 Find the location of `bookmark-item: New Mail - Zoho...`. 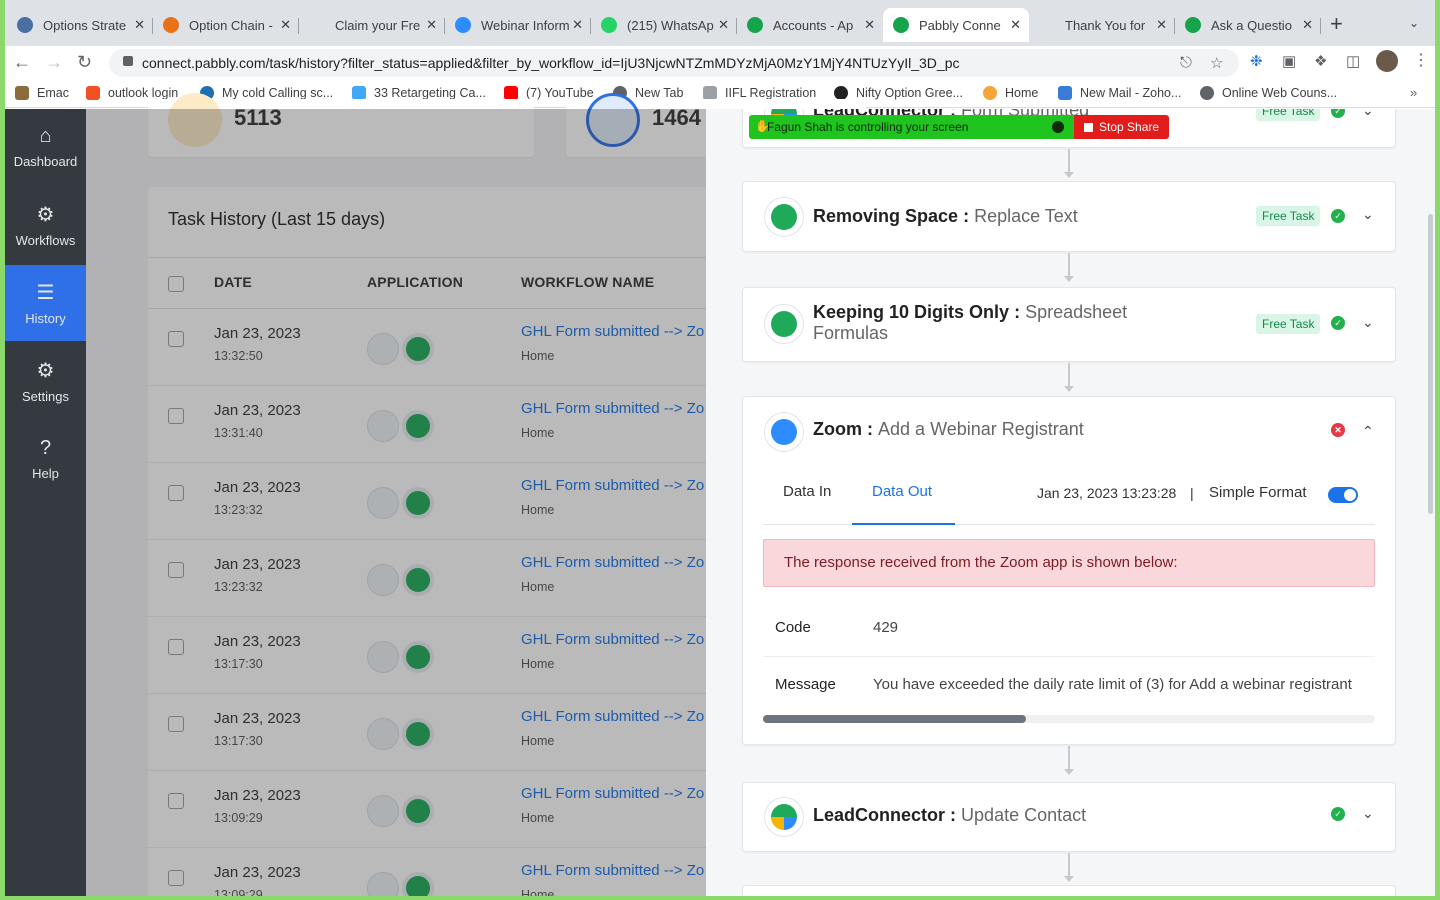

bookmark-item: New Mail - Zoho... is located at coordinates (1119, 93).